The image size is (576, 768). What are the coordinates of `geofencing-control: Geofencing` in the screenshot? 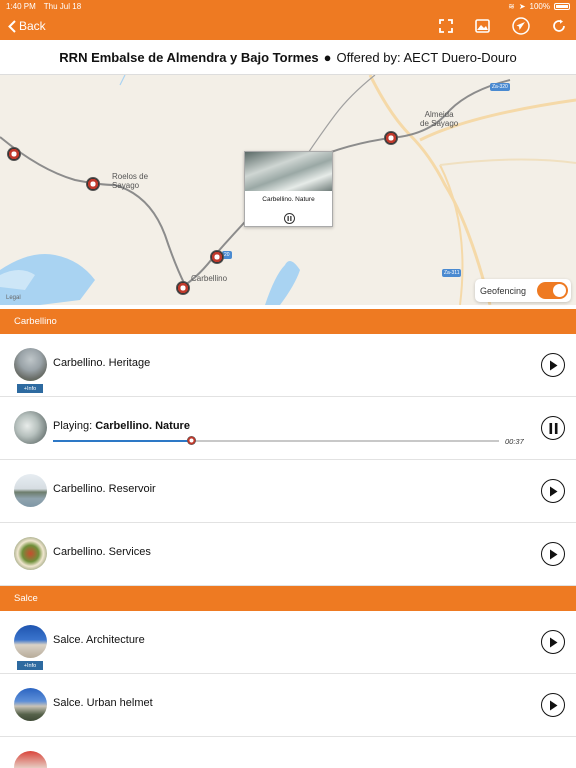 It's located at (523, 290).